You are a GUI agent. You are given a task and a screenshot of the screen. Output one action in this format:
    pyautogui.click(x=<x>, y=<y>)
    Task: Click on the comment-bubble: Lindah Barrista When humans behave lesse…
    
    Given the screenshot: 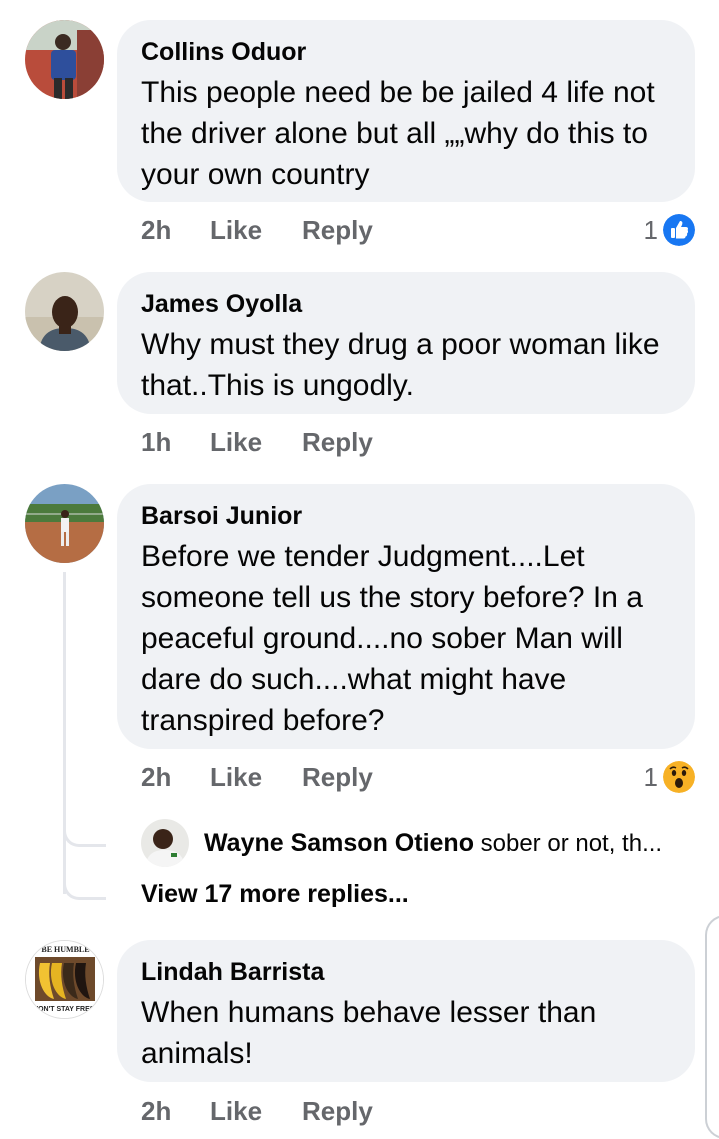 What is the action you would take?
    pyautogui.click(x=406, y=1011)
    